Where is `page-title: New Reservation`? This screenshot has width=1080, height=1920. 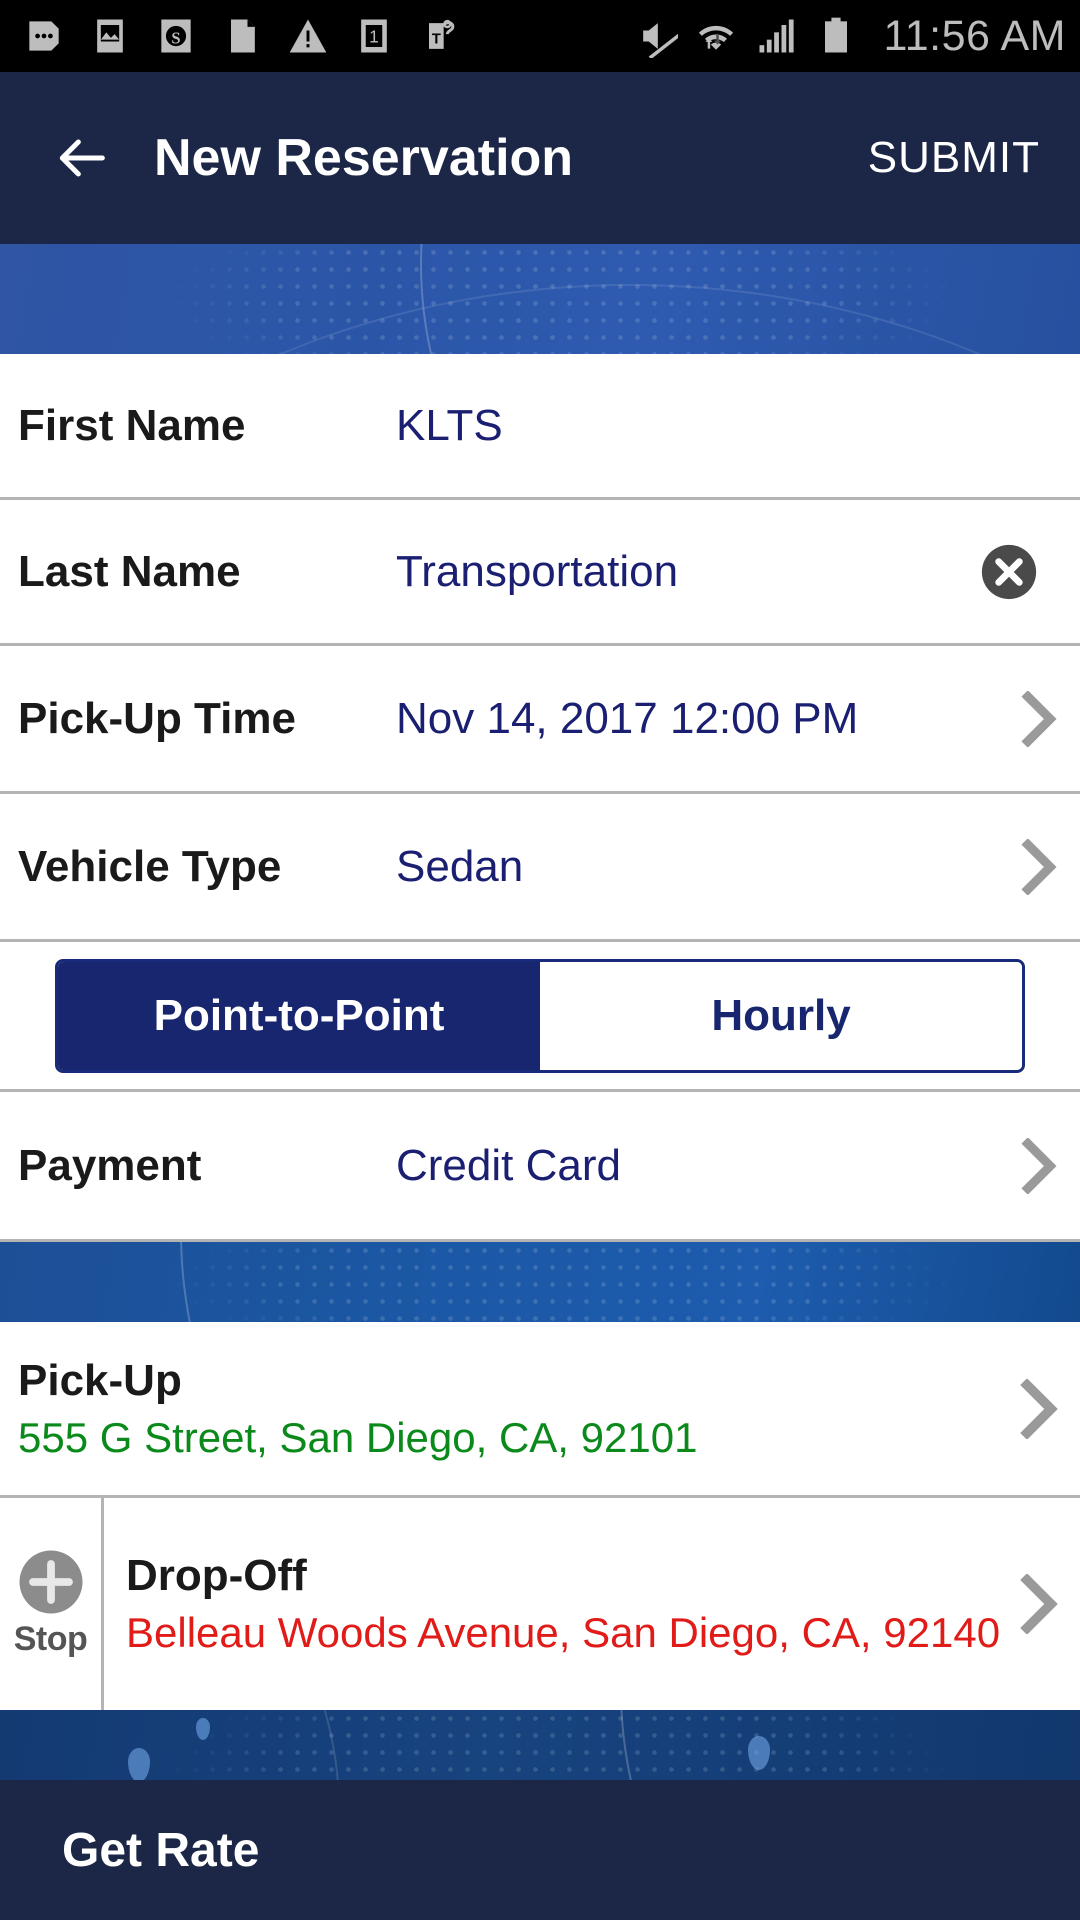
page-title: New Reservation is located at coordinates (364, 158).